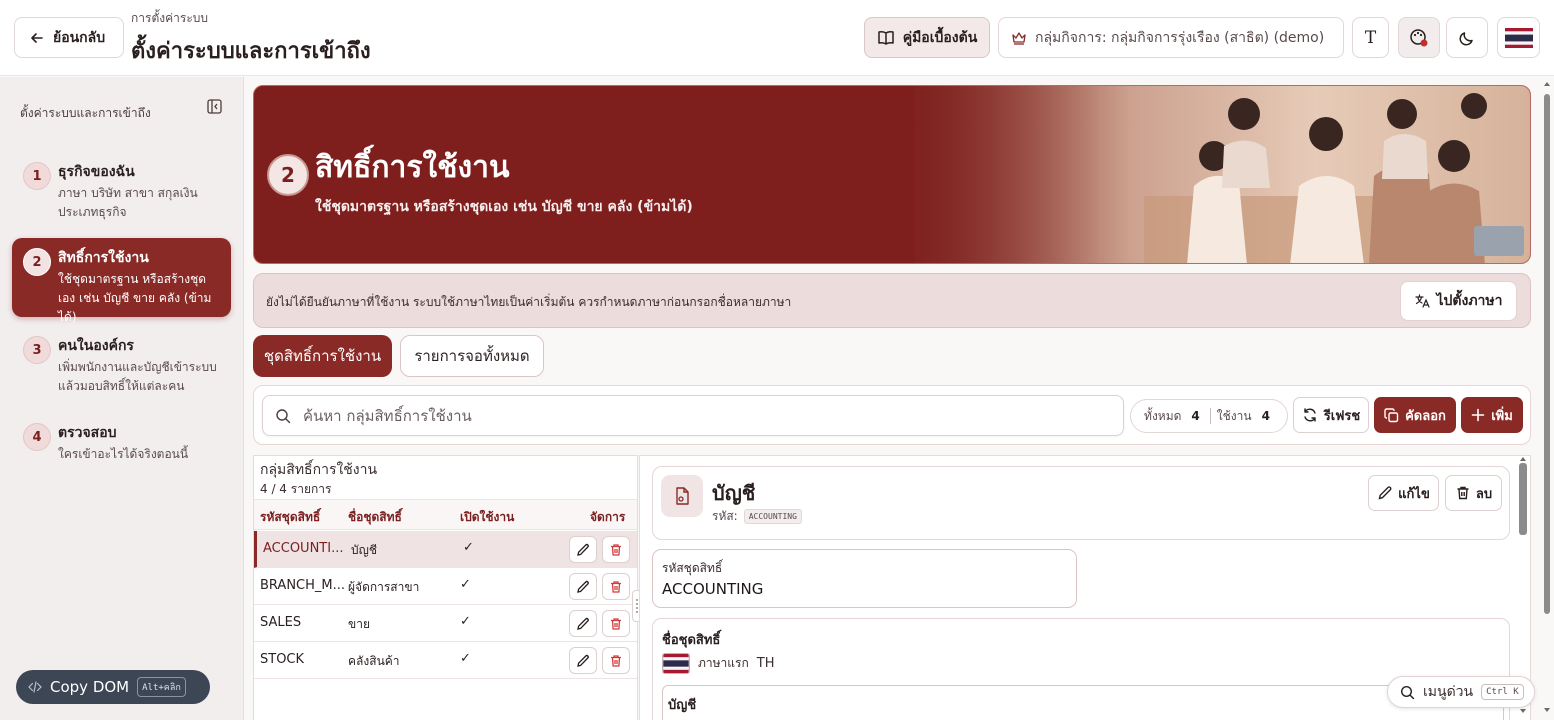  Describe the element at coordinates (1547, 354) in the screenshot. I see `page-scrollbar` at that location.